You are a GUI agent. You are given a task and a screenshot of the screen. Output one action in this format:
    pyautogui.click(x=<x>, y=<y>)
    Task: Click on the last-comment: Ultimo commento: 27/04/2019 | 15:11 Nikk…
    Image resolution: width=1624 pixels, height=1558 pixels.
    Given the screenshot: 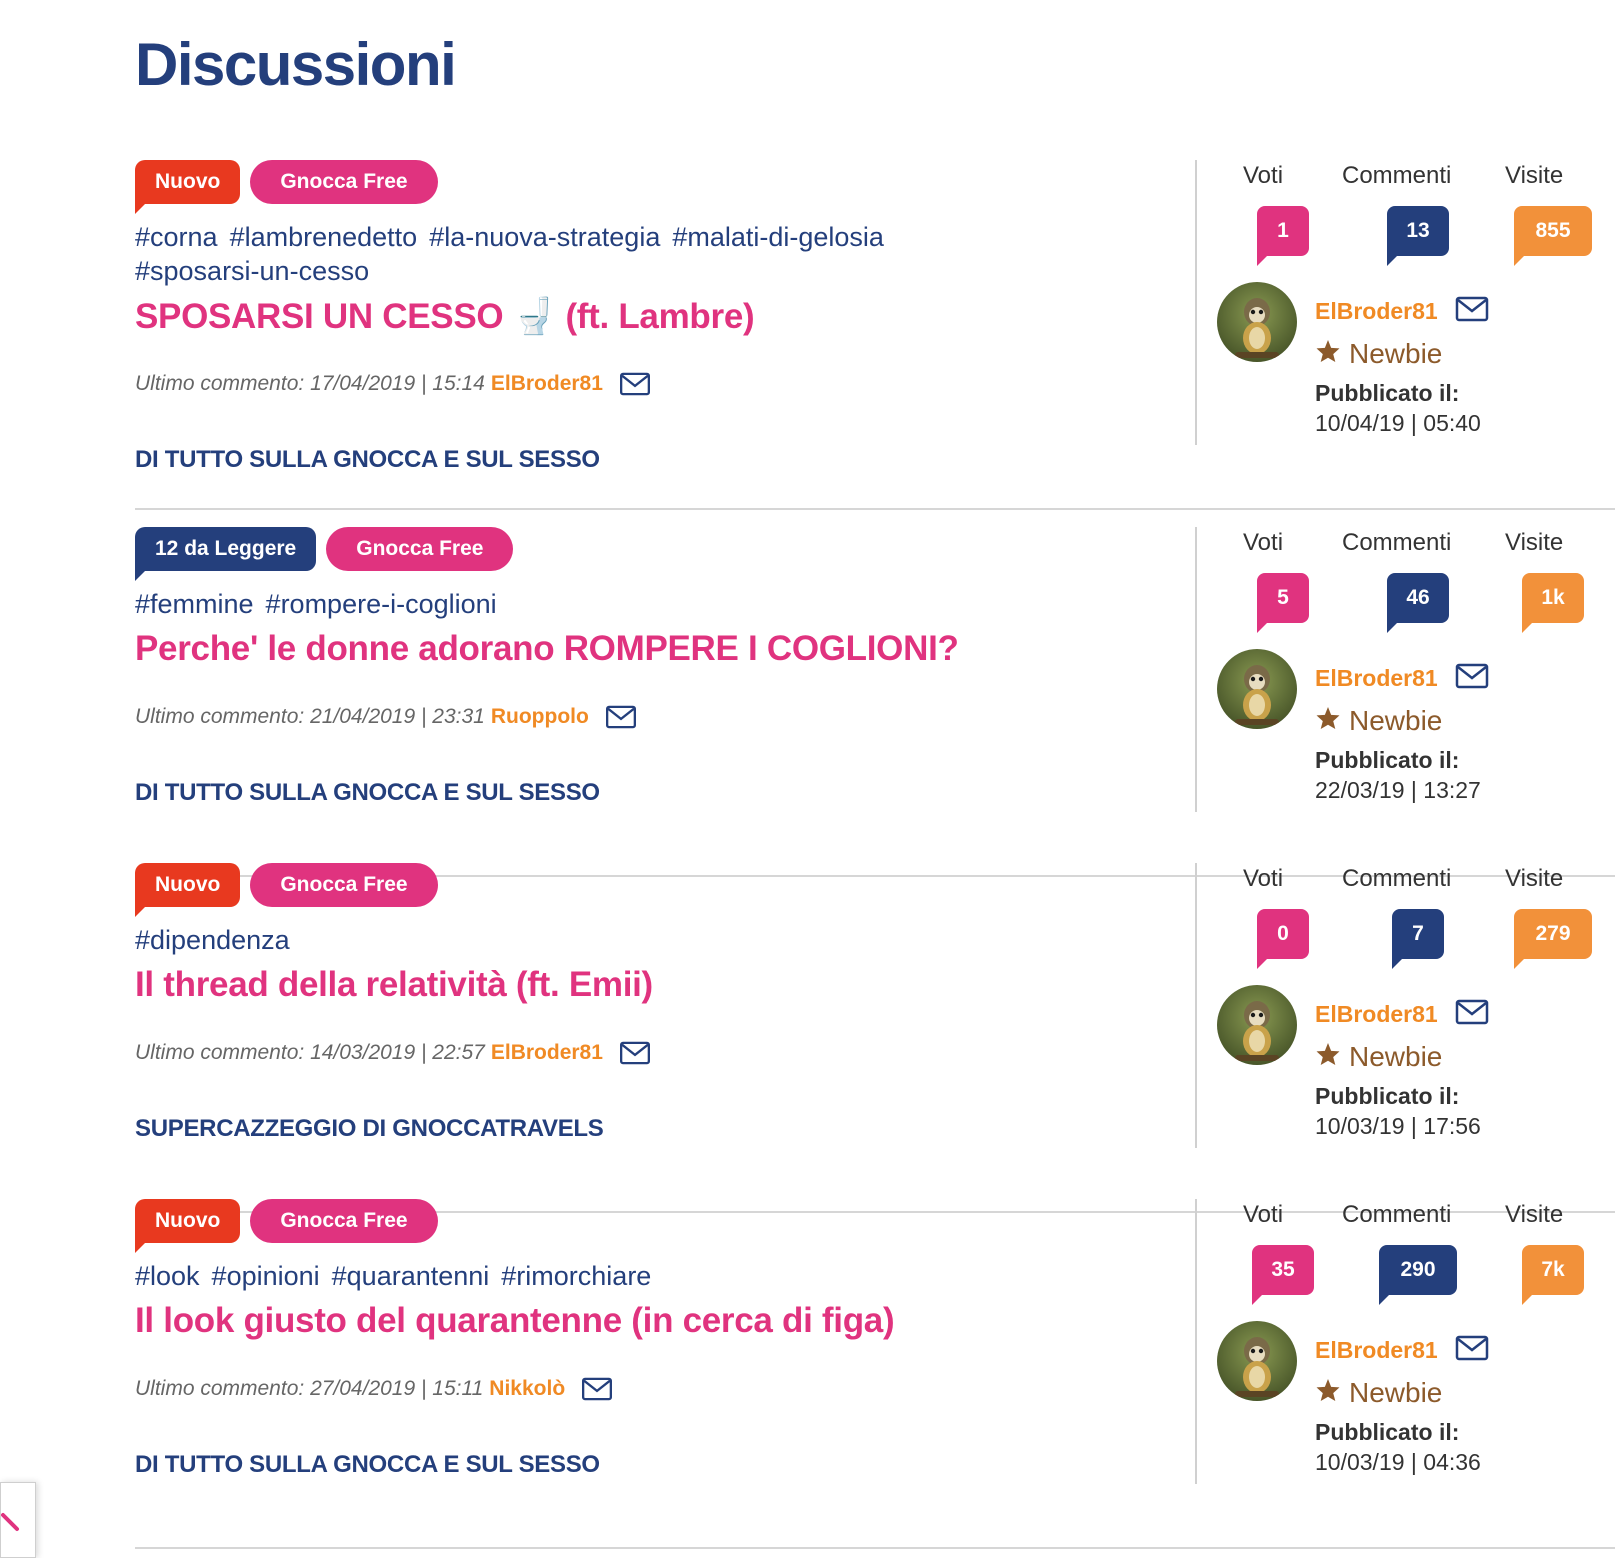 What is the action you would take?
    pyautogui.click(x=374, y=1389)
    